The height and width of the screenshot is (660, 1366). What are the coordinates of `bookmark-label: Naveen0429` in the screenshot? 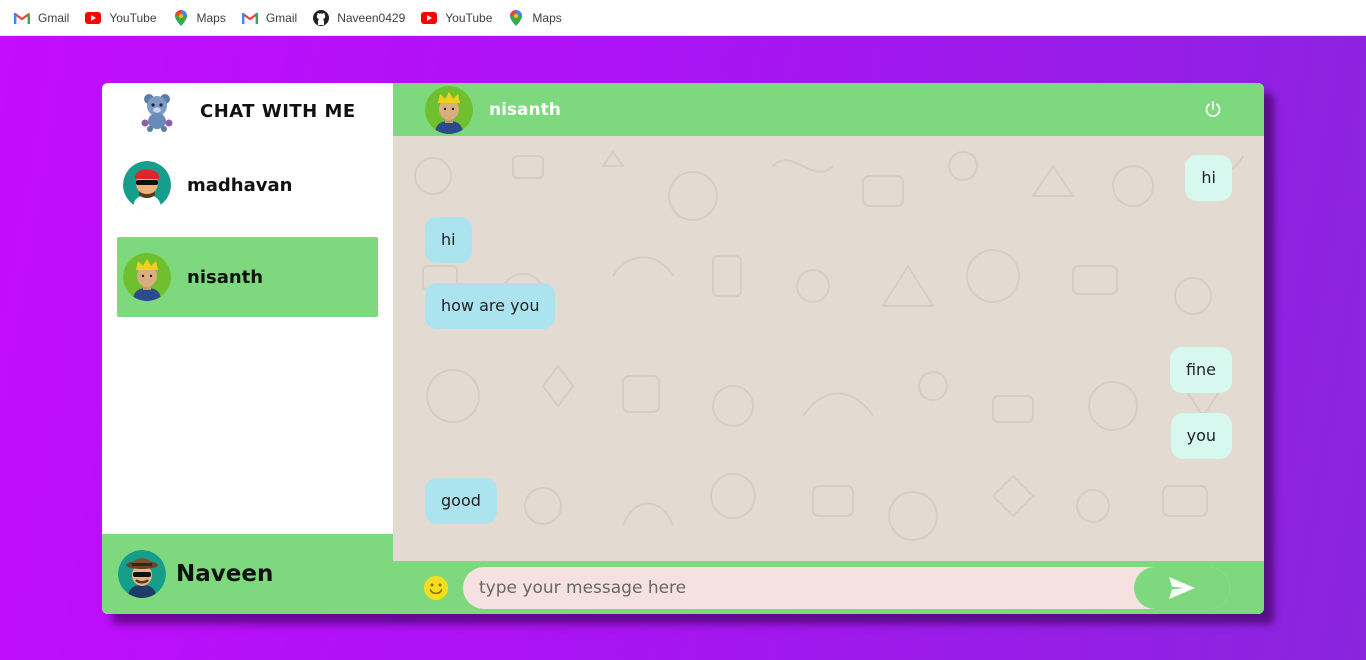 It's located at (371, 17).